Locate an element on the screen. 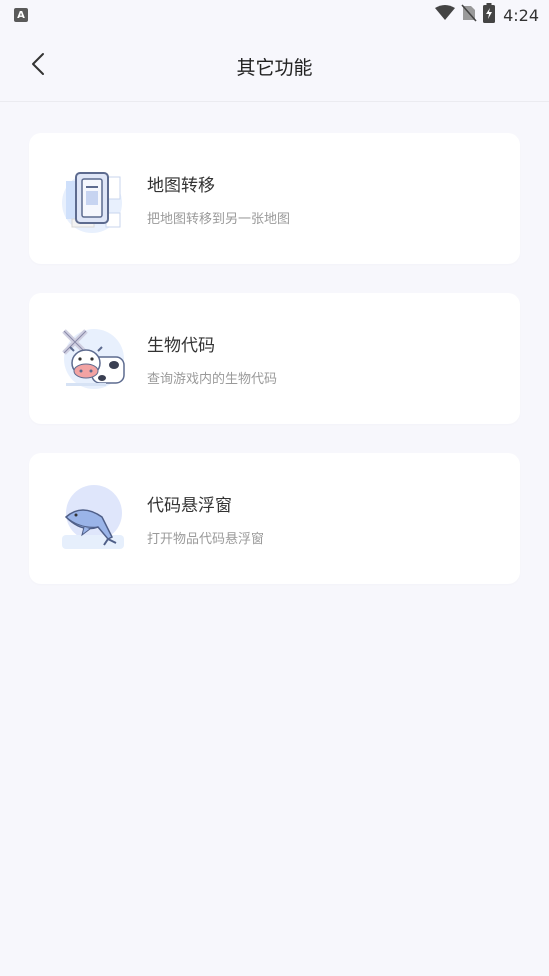 The image size is (549, 976). map-transfer-icon is located at coordinates (92, 199).